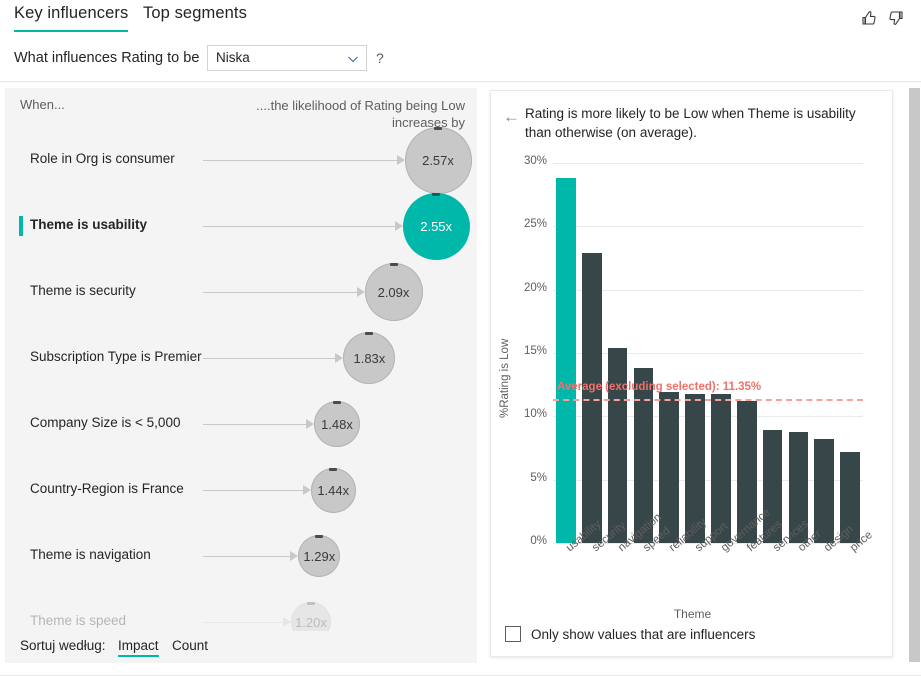  Describe the element at coordinates (538, 541) in the screenshot. I see `y-axis-tick-label: 0%` at that location.